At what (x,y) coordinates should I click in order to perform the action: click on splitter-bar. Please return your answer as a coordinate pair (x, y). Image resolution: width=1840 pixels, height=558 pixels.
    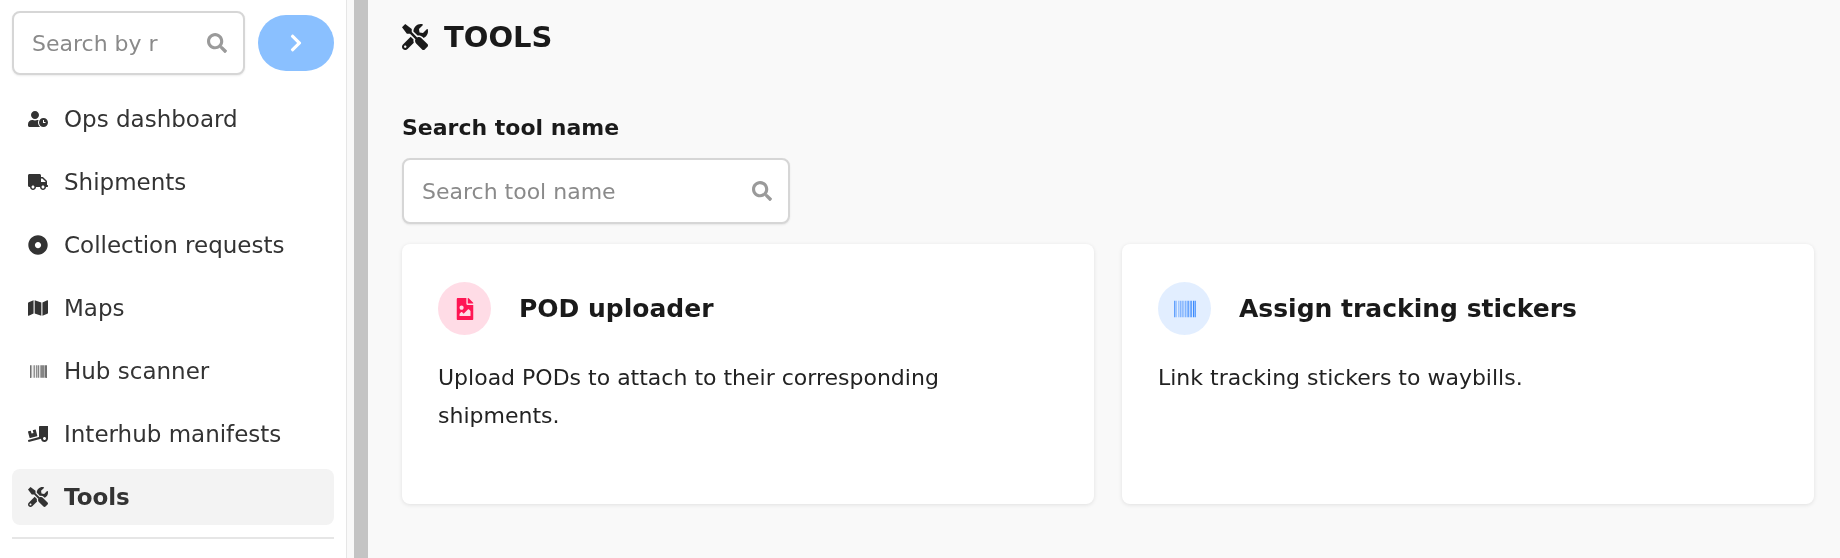
    Looking at the image, I should click on (361, 279).